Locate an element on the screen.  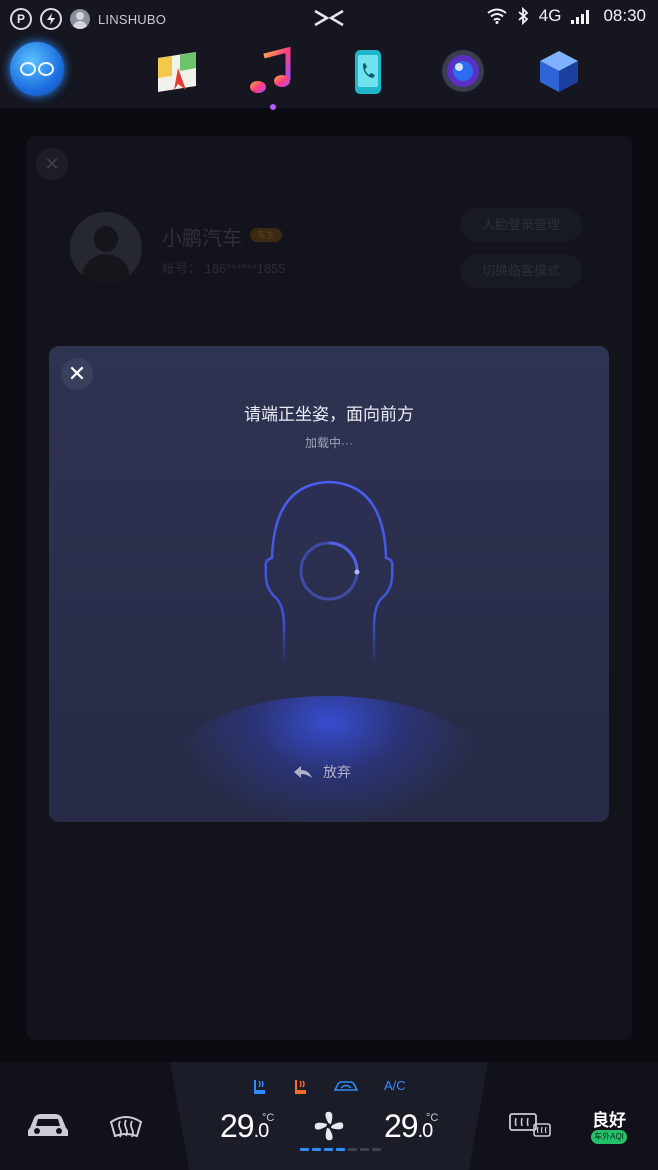
network-type: 4G is located at coordinates (550, 15).